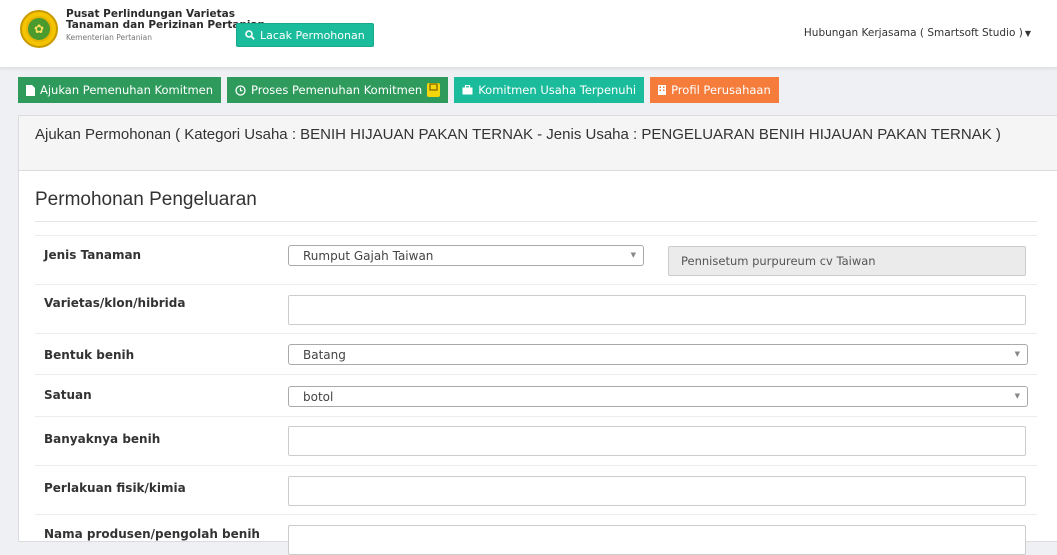  Describe the element at coordinates (536, 221) in the screenshot. I see `section-divider` at that location.